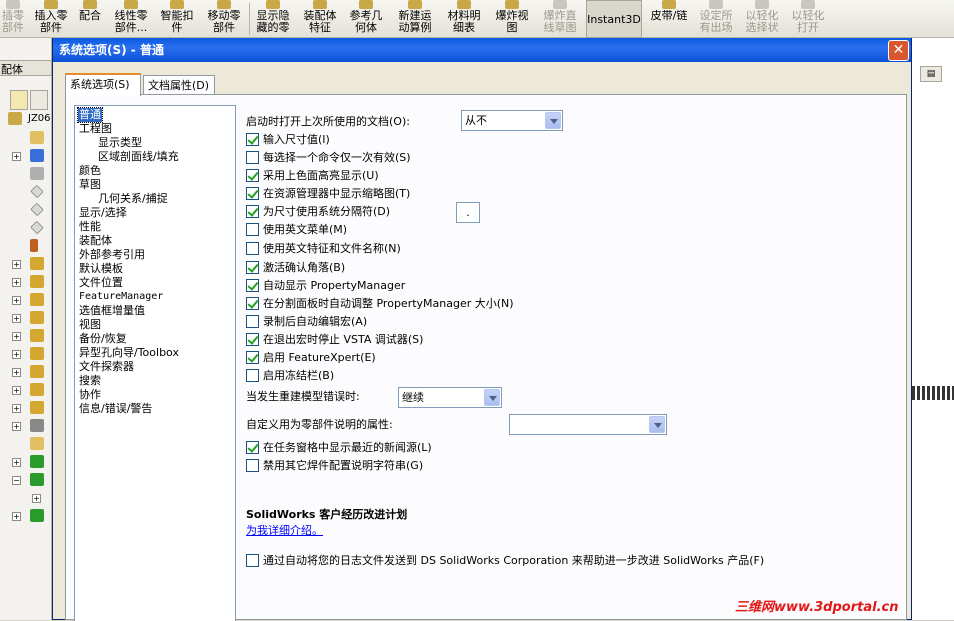 The height and width of the screenshot is (621, 954). Describe the element at coordinates (320, 19) in the screenshot. I see `toolbar-item-assembly-features: 装配体 特征` at that location.